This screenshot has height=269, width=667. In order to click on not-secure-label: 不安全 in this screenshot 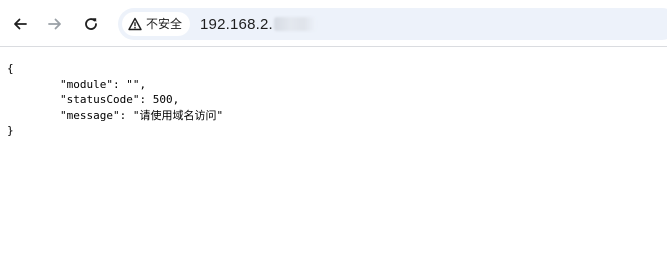, I will do `click(164, 24)`.